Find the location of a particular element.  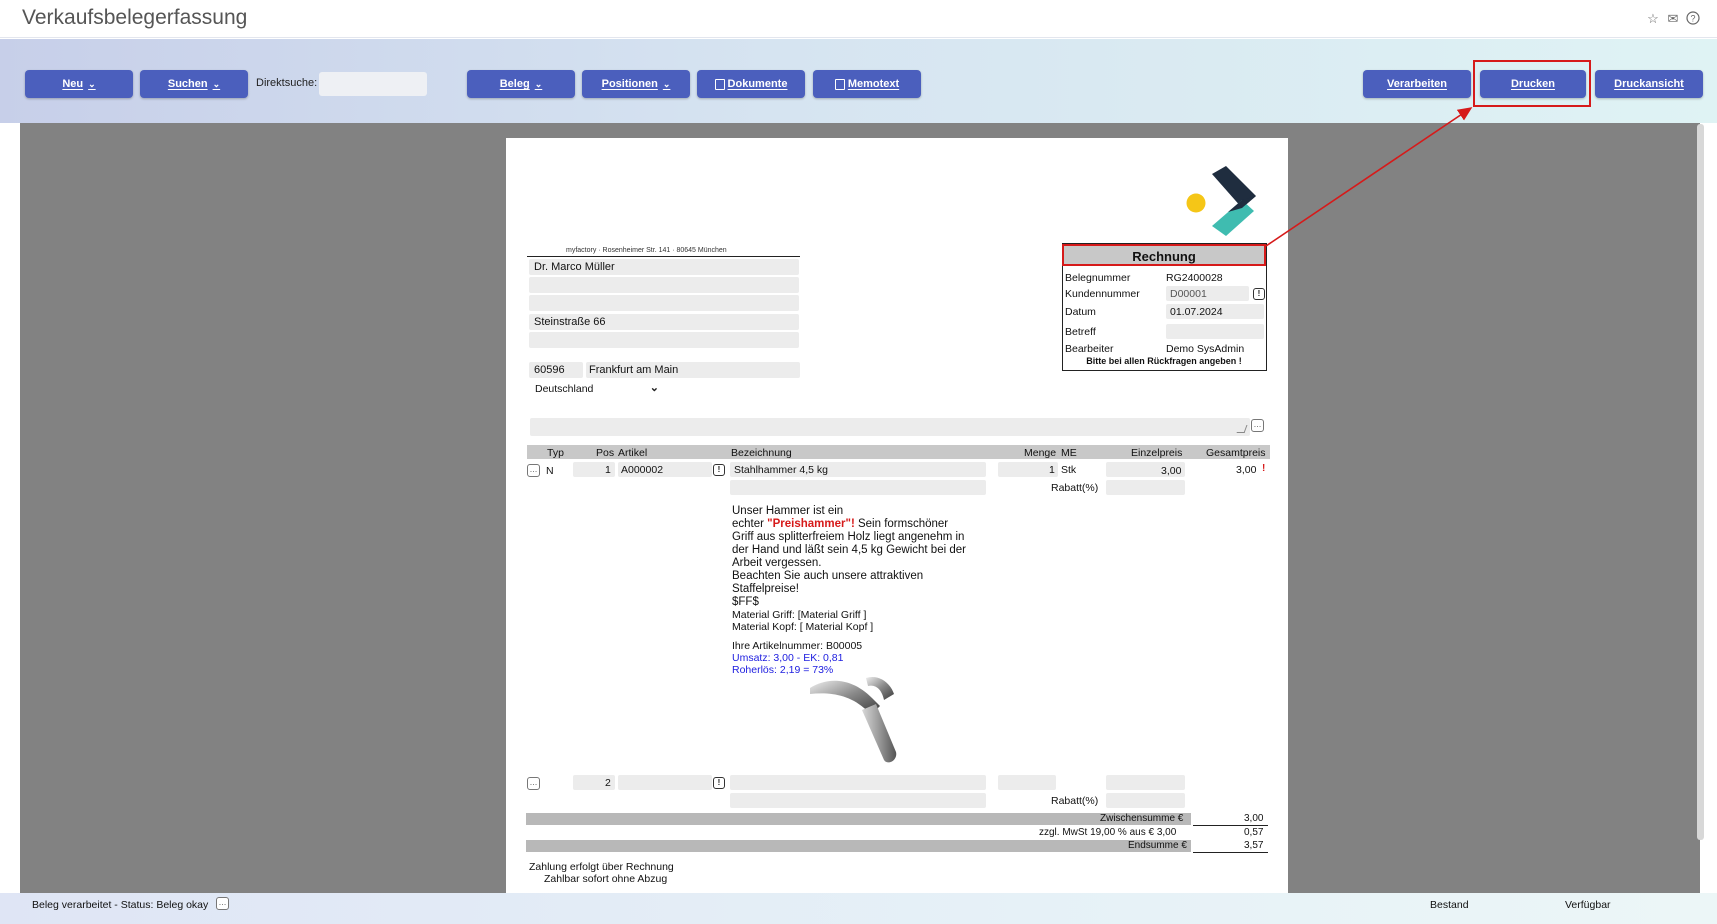

mail-icon: ✉ is located at coordinates (1673, 19).